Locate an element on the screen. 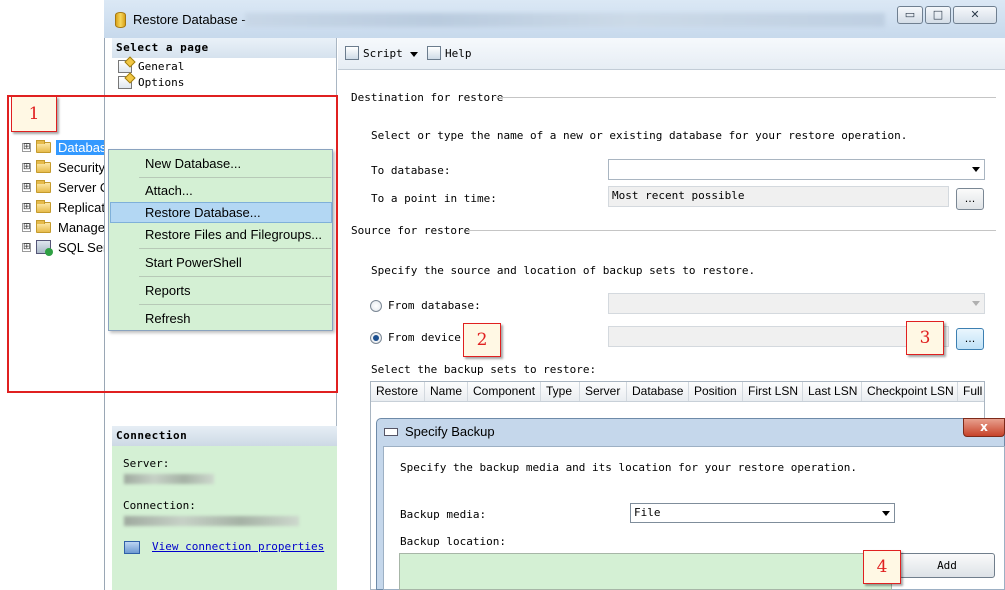  source-section-title: Source for restore is located at coordinates (411, 230).